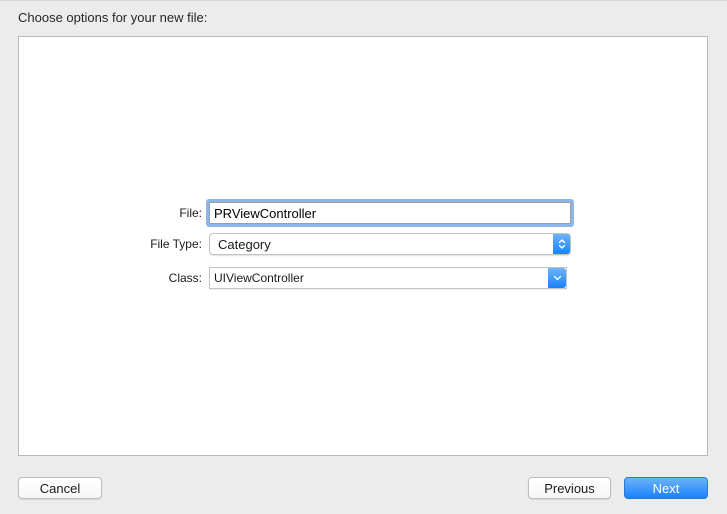 The image size is (727, 514). Describe the element at coordinates (113, 17) in the screenshot. I see `dialog-header: Choose options for your new file:` at that location.